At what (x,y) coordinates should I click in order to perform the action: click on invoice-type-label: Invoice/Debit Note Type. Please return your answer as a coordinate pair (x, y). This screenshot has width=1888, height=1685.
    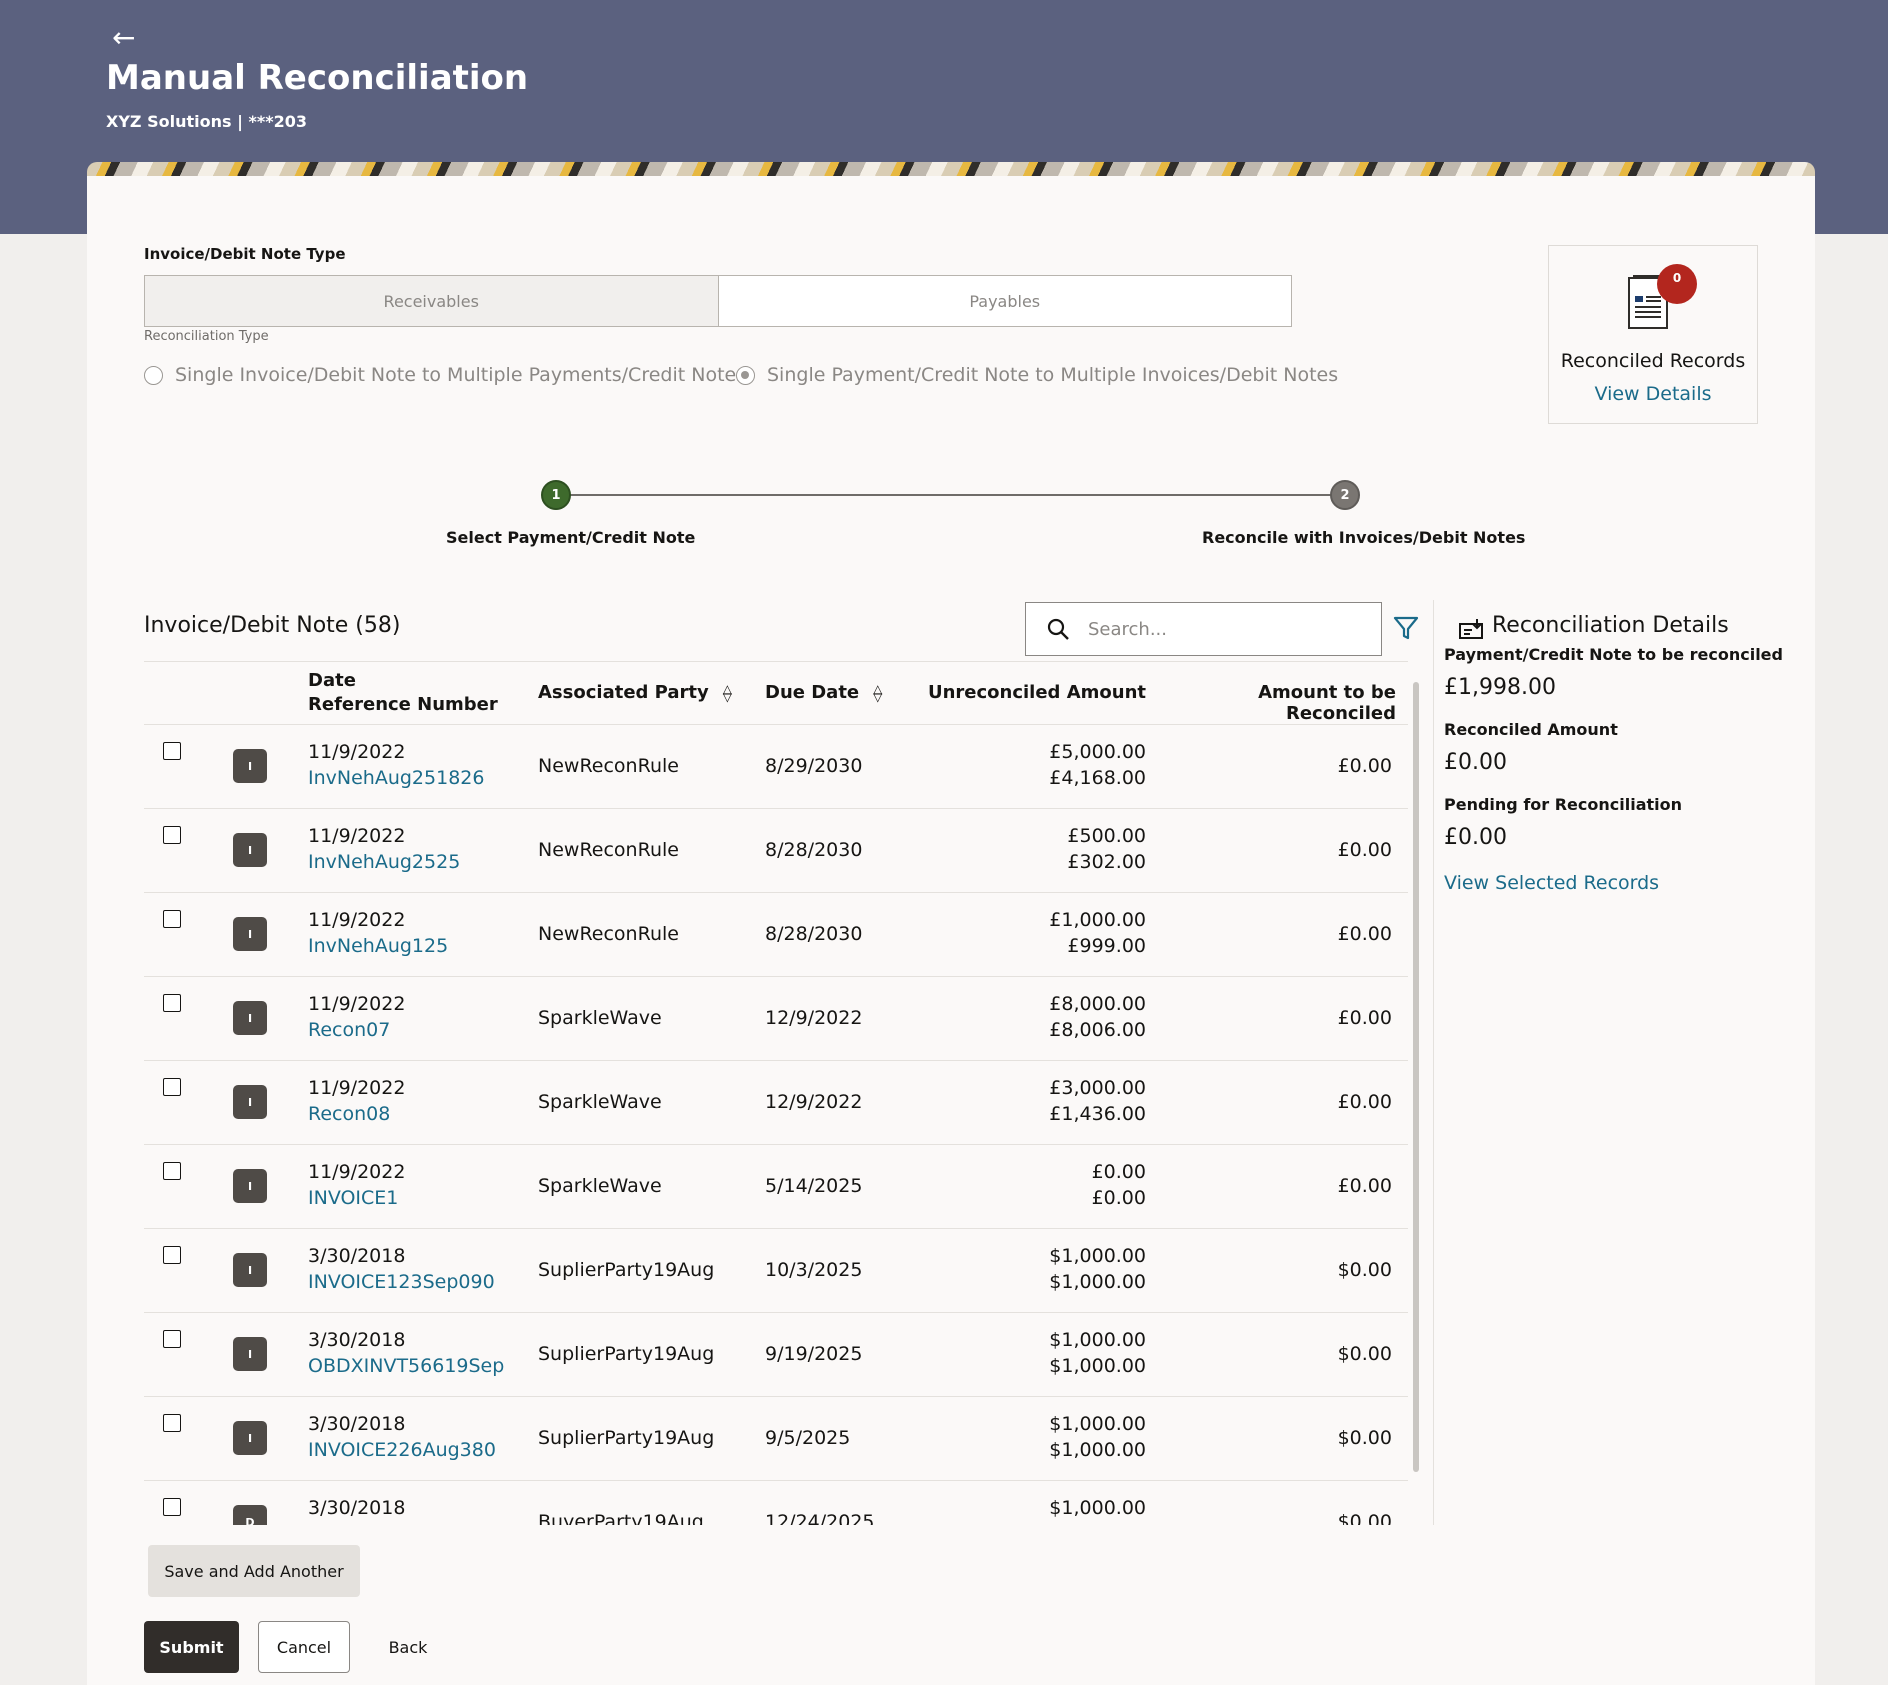
    Looking at the image, I should click on (245, 254).